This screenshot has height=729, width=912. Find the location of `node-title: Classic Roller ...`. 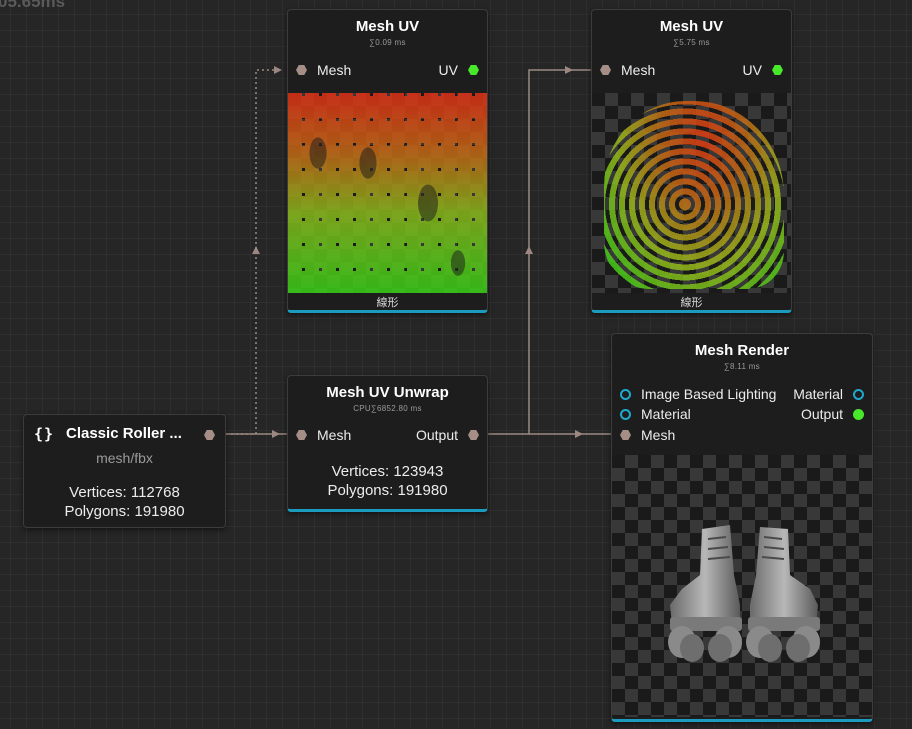

node-title: Classic Roller ... is located at coordinates (124, 433).